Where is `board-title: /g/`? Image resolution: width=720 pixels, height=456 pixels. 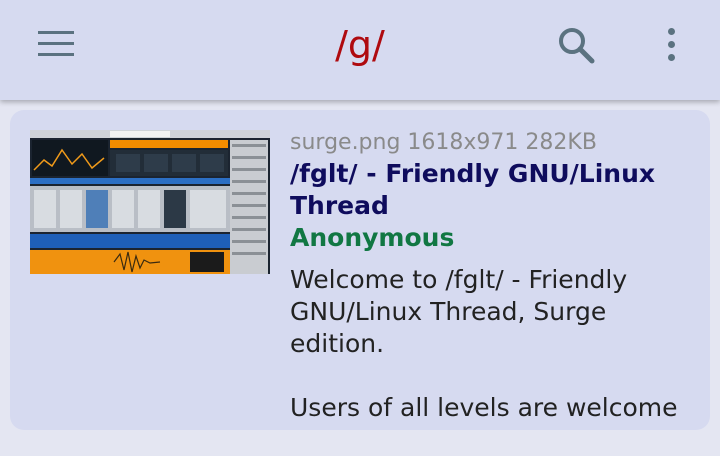 board-title: /g/ is located at coordinates (360, 45).